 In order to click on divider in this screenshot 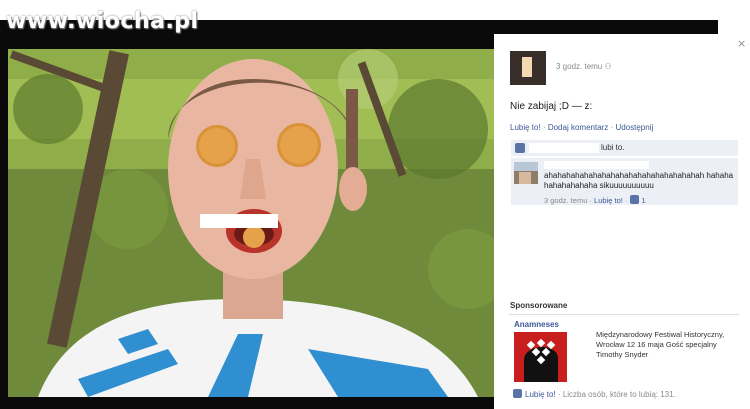, I will do `click(624, 314)`.